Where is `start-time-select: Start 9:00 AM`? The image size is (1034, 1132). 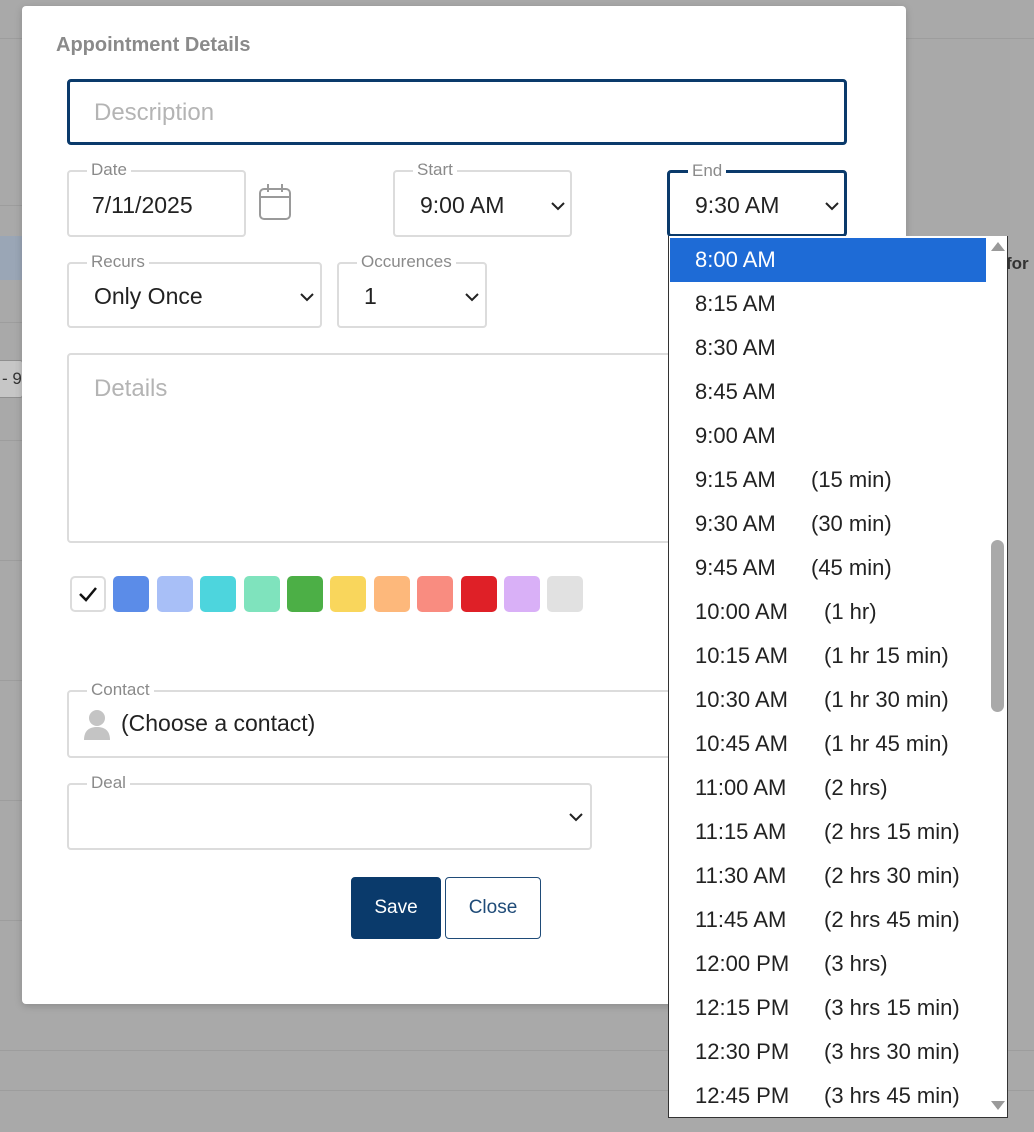
start-time-select: Start 9:00 AM is located at coordinates (482, 198).